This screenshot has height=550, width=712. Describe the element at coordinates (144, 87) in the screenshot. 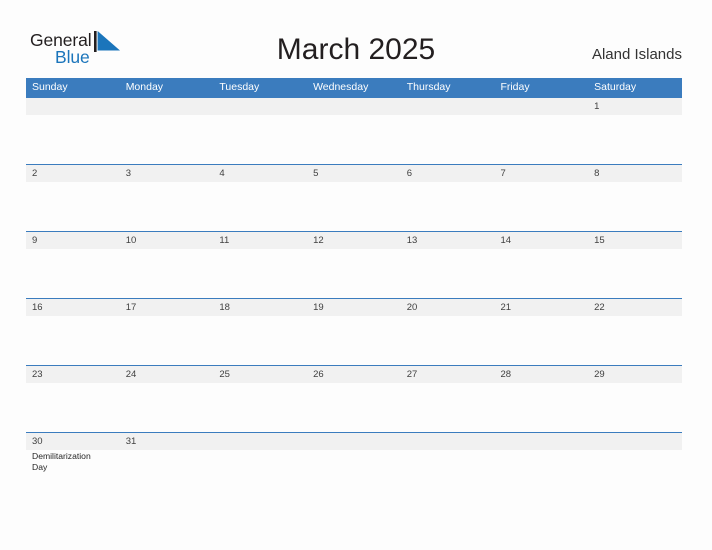

I see `day-of-week-monday: Monday` at that location.